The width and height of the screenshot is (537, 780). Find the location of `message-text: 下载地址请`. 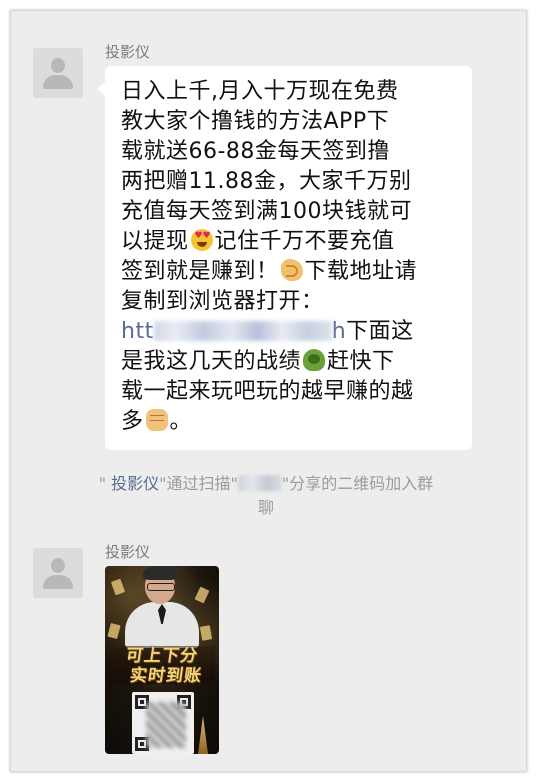

message-text: 下载地址请 is located at coordinates (361, 271).